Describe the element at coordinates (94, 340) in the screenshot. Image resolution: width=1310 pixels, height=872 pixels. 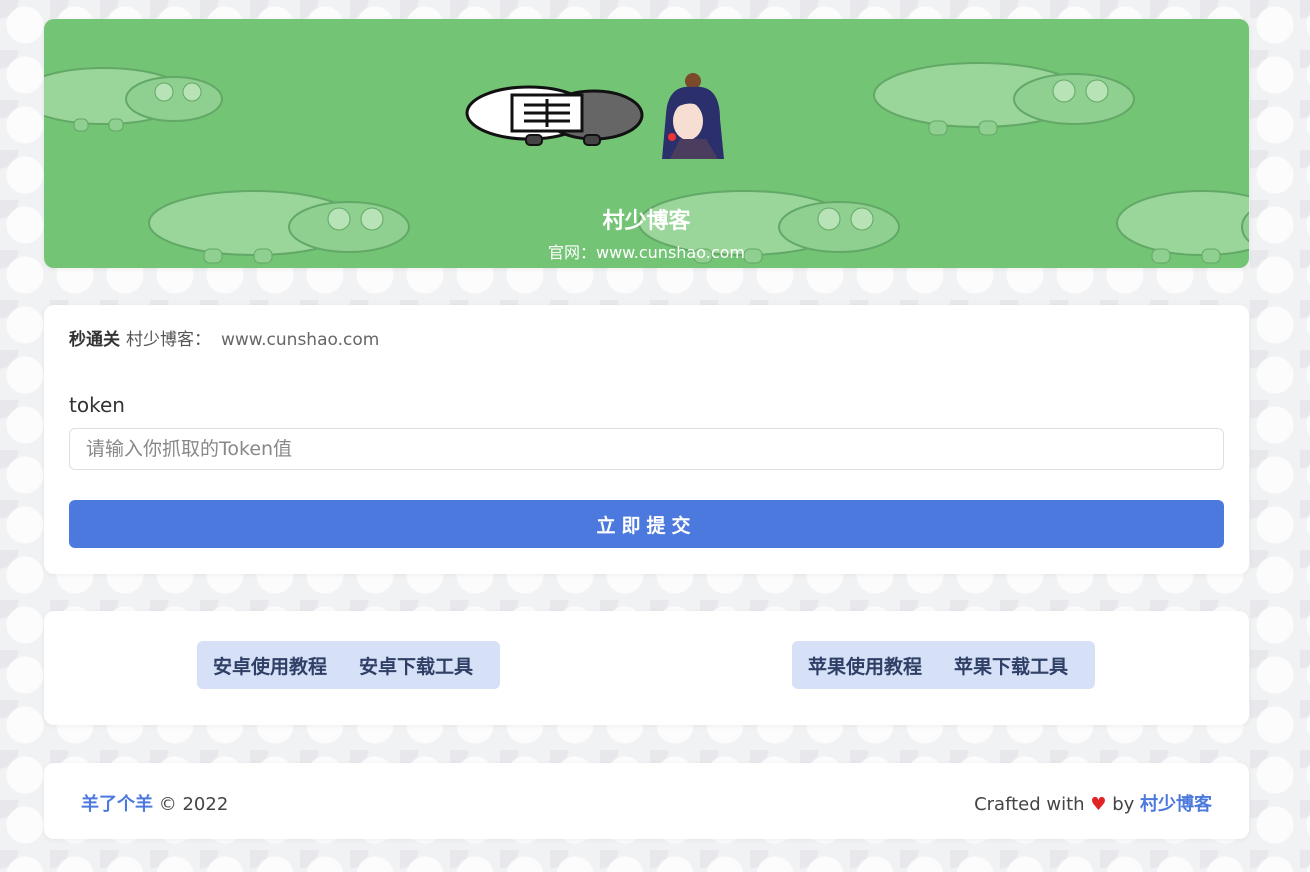
I see `brand-label: 秒通关` at that location.